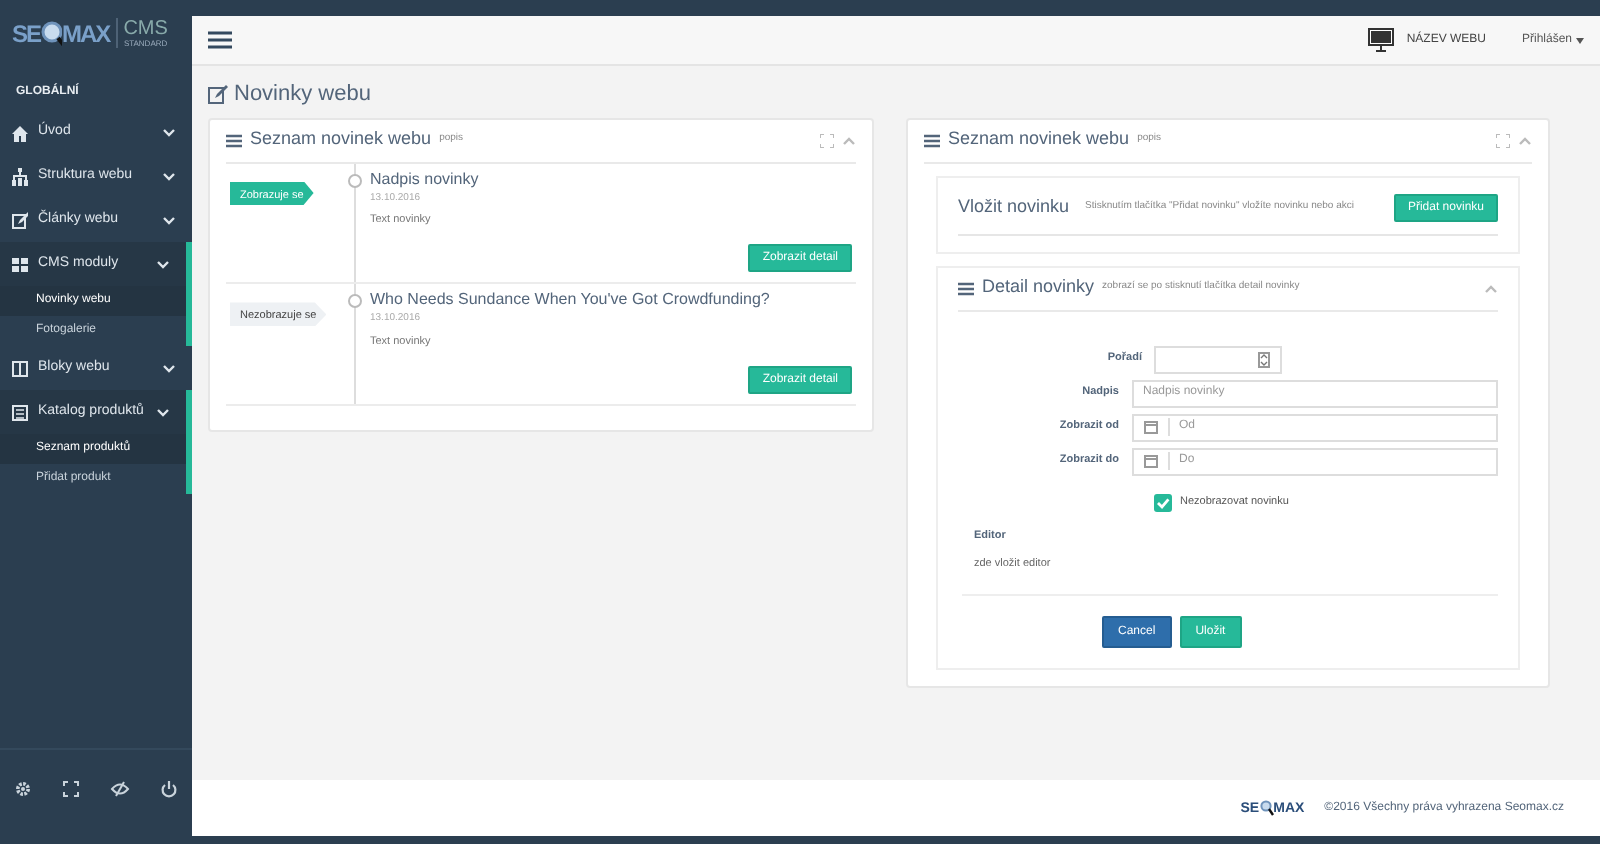  Describe the element at coordinates (20, 176) in the screenshot. I see `sitemap-icon` at that location.